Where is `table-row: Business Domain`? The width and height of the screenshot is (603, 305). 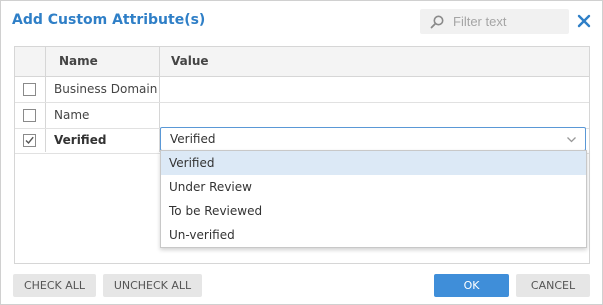 table-row: Business Domain is located at coordinates (302, 90).